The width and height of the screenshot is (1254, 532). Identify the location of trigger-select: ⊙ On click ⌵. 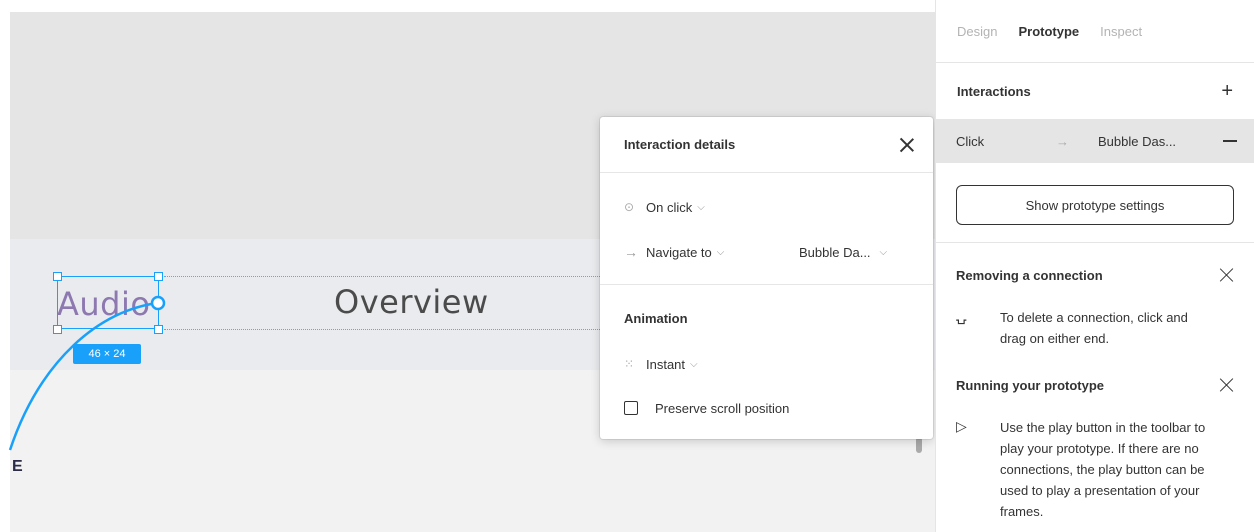
(664, 207).